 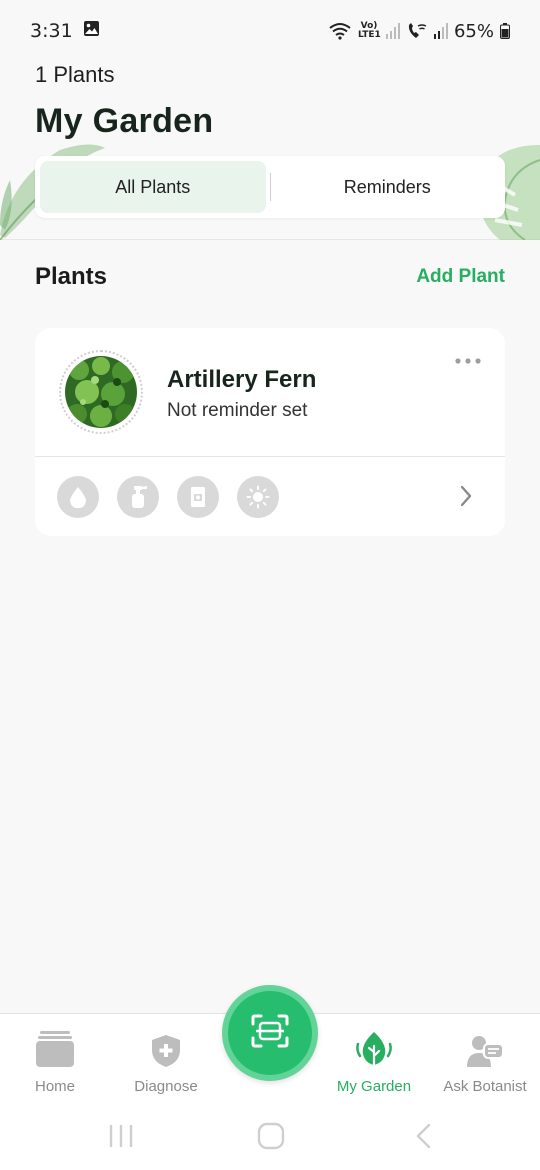 I want to click on add-plant-button: Add Plant, so click(x=460, y=277).